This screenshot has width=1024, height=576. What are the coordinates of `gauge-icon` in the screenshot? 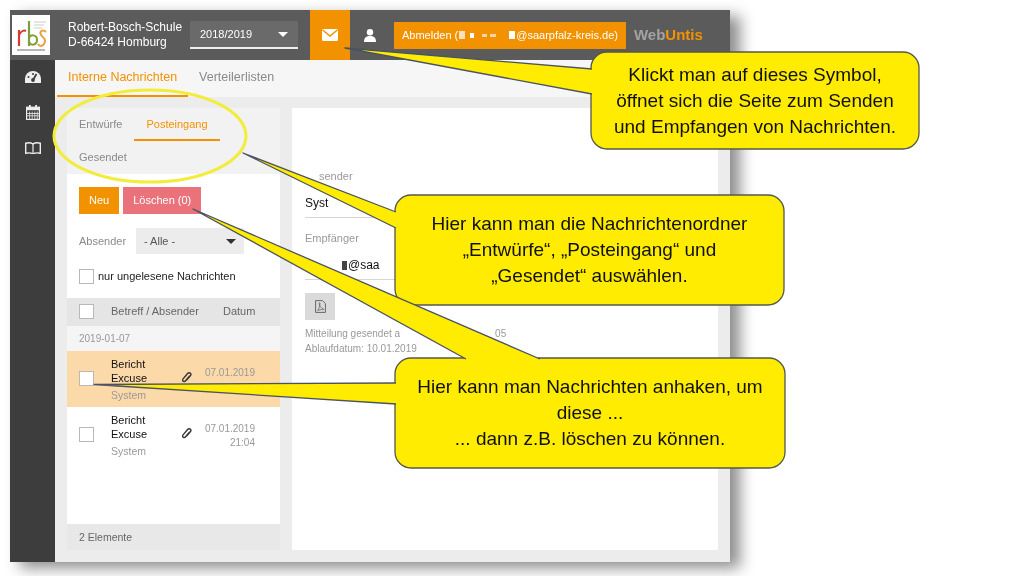 It's located at (32, 77).